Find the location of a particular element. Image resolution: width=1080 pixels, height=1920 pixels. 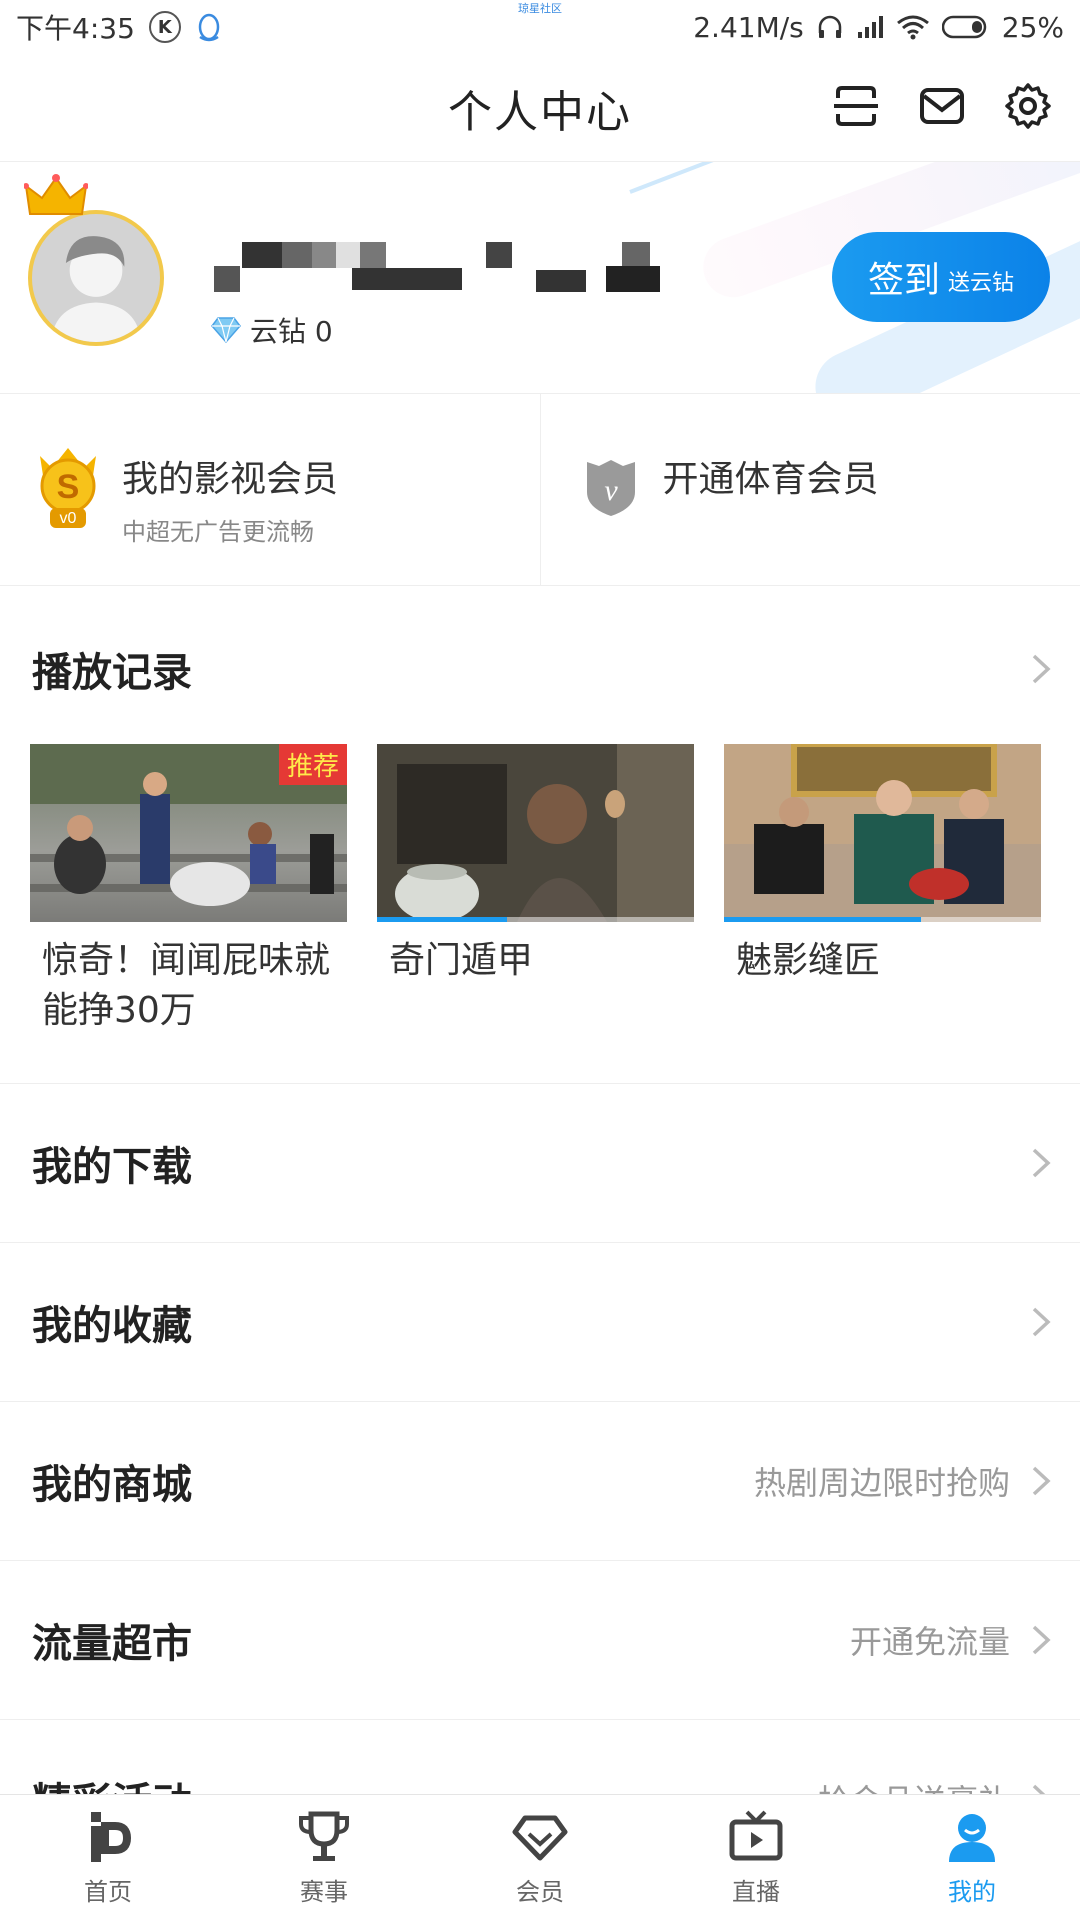

row-extra: 开通免流量 is located at coordinates (929, 1642).